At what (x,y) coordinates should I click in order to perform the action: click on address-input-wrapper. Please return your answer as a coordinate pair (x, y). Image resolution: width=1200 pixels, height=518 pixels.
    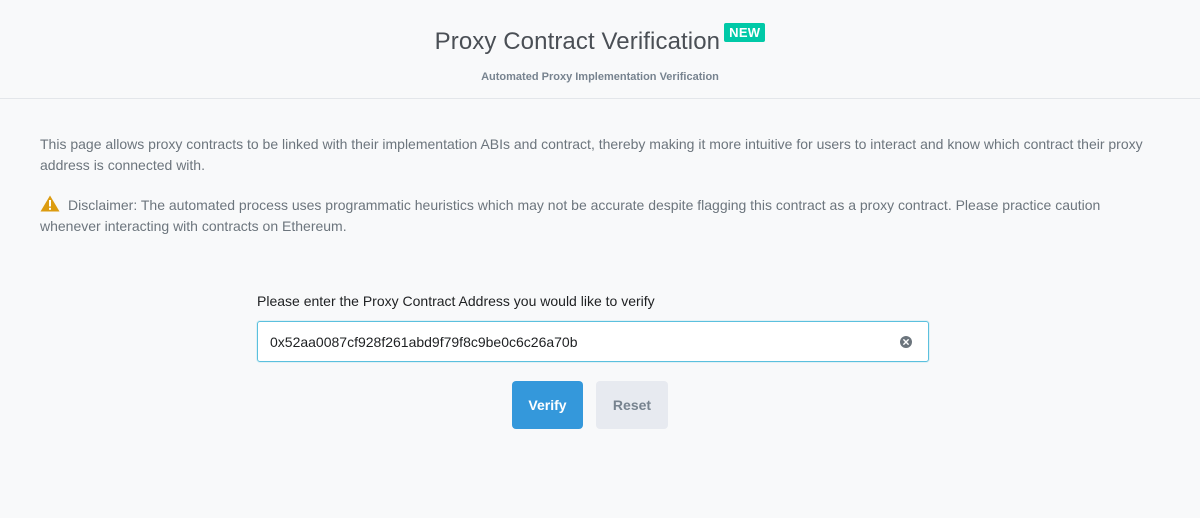
    Looking at the image, I should click on (593, 341).